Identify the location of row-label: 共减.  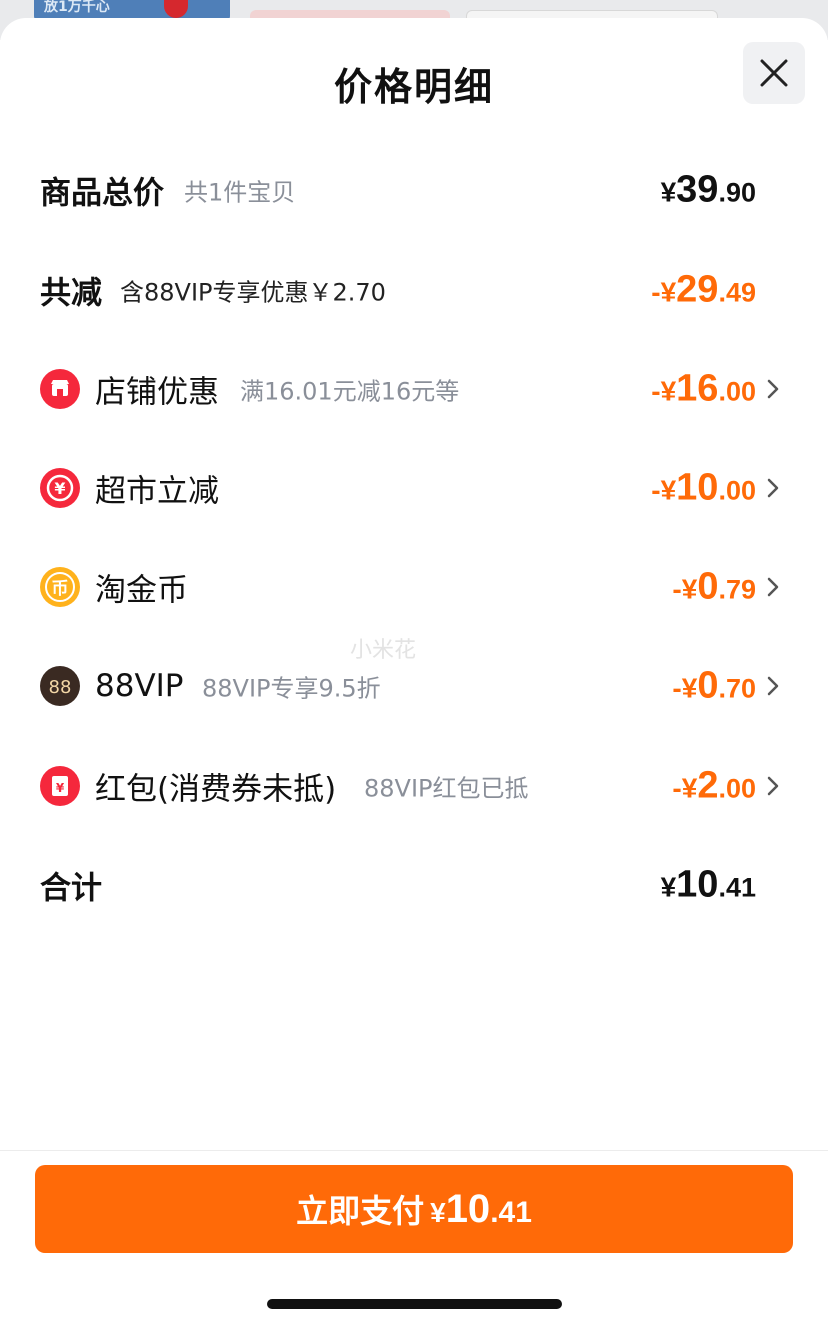
(71, 293).